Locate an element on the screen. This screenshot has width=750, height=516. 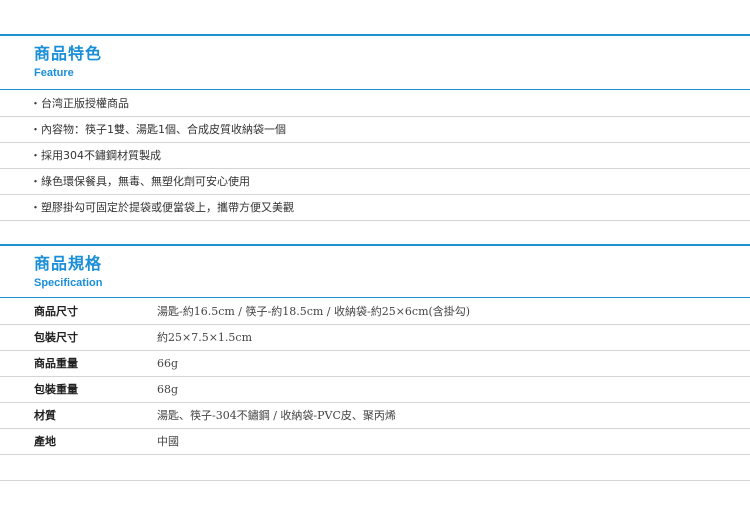
feature-item: ・內容物：筷子1雙、湯匙1個、合成皮質收納袋一個 is located at coordinates (375, 130).